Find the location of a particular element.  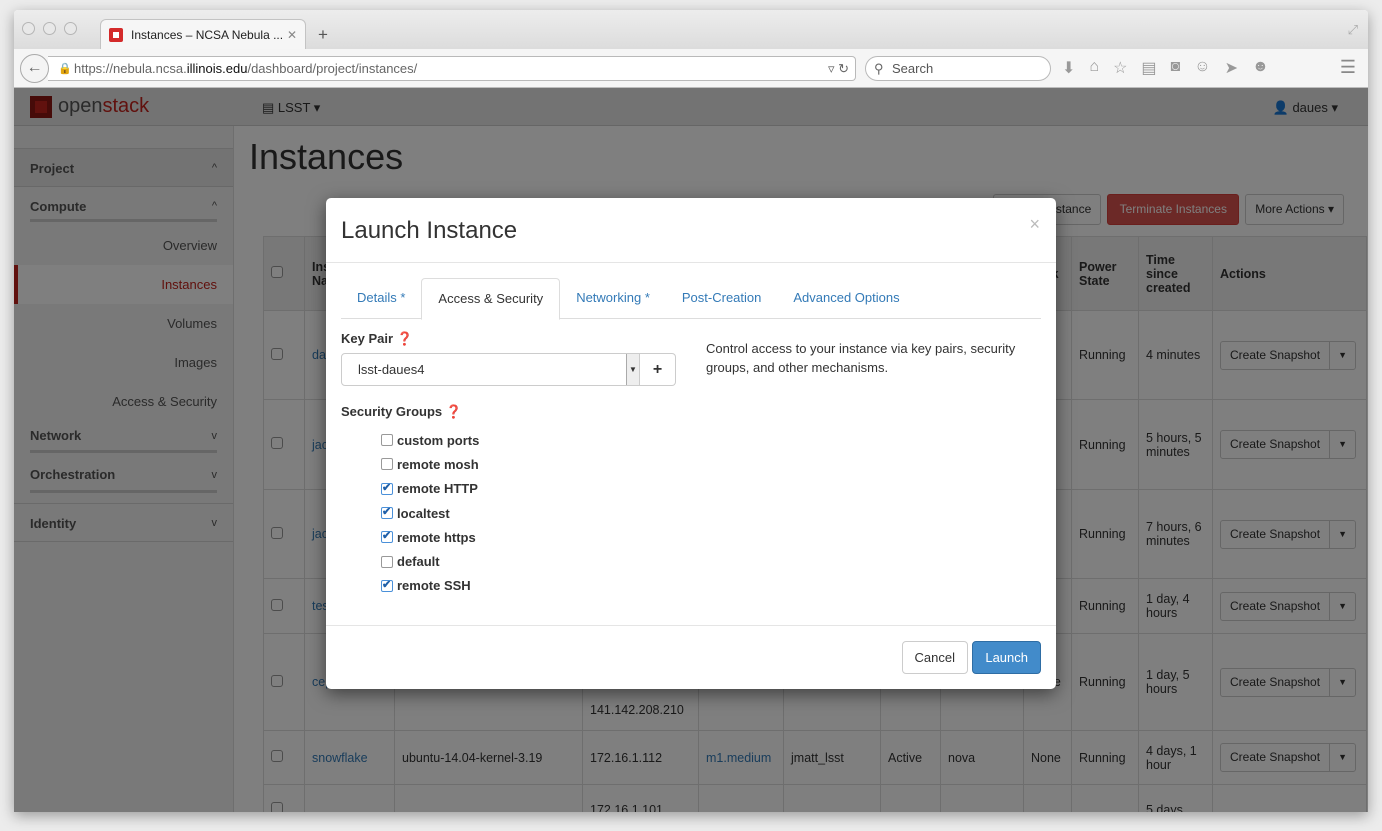

tab-access-security: Access & Security is located at coordinates (491, 299).